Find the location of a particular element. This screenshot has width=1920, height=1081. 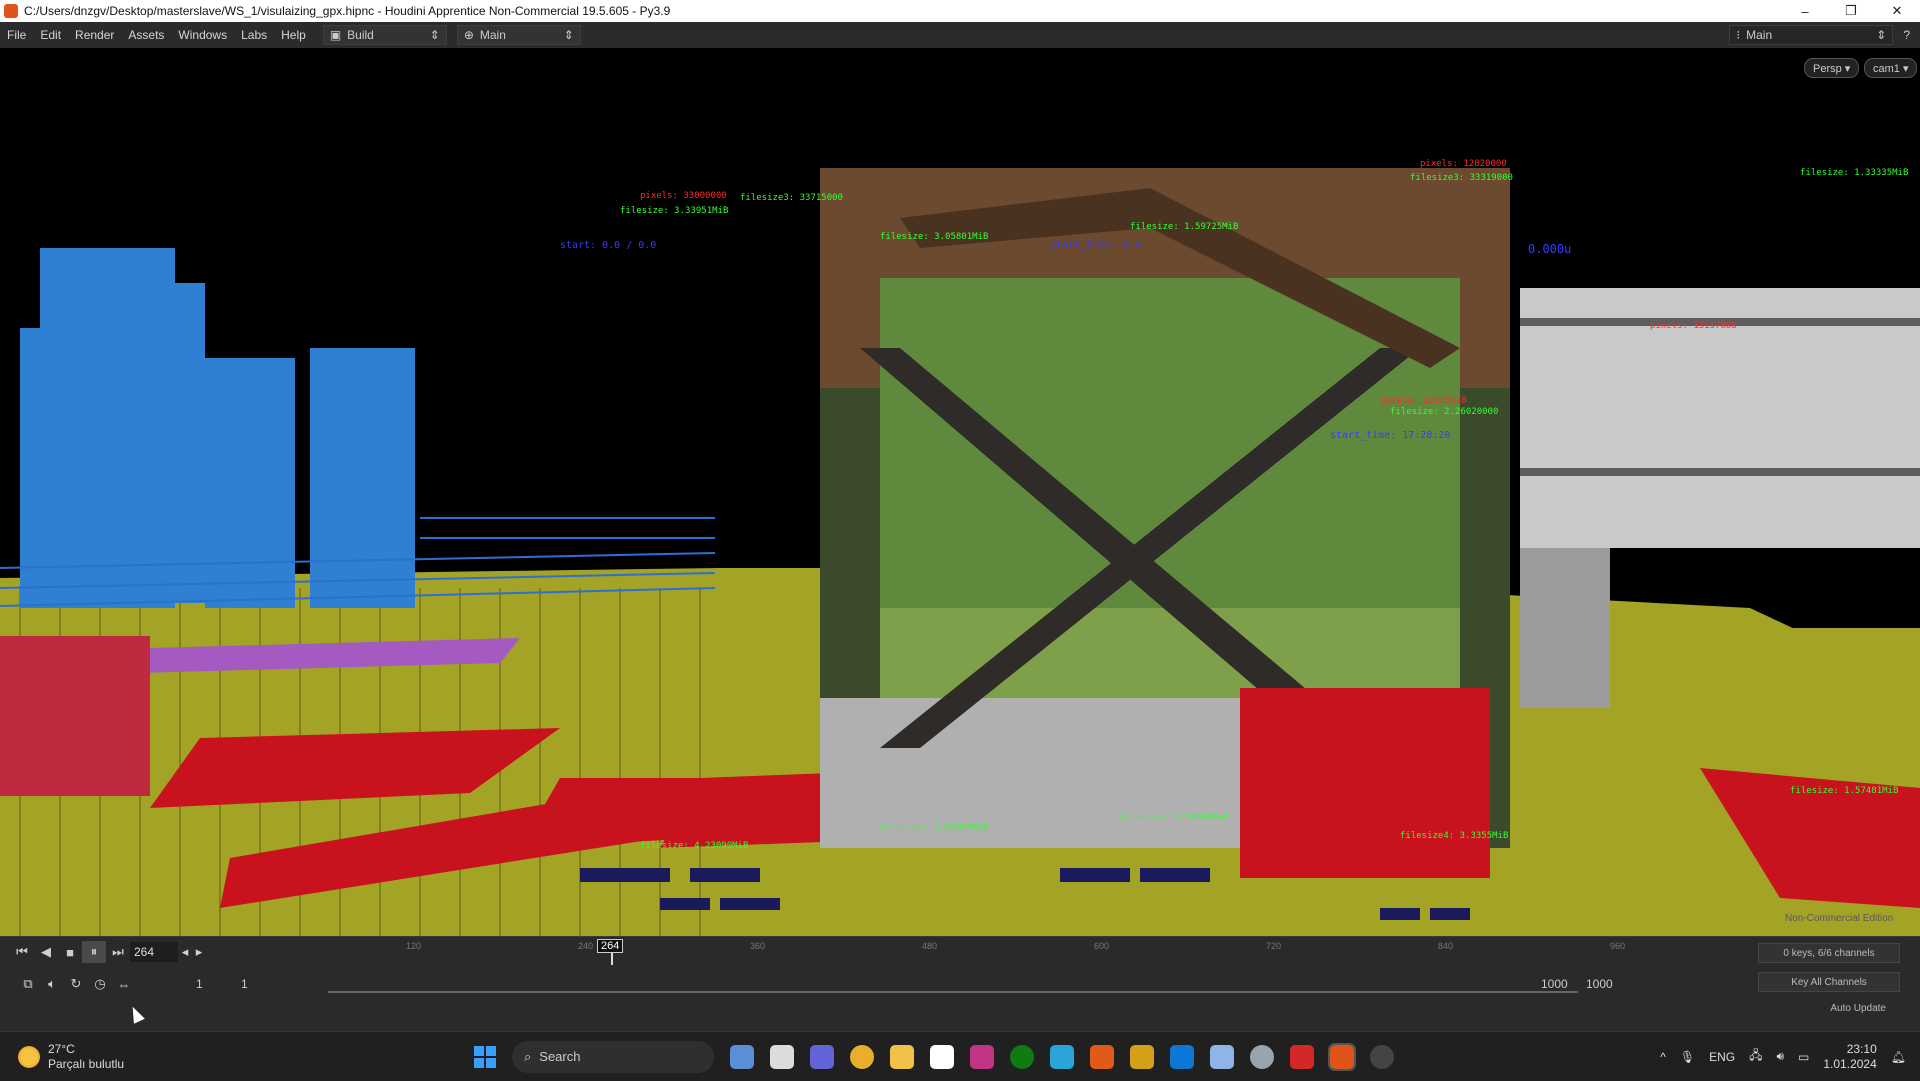

chrome-icon is located at coordinates (862, 1056).